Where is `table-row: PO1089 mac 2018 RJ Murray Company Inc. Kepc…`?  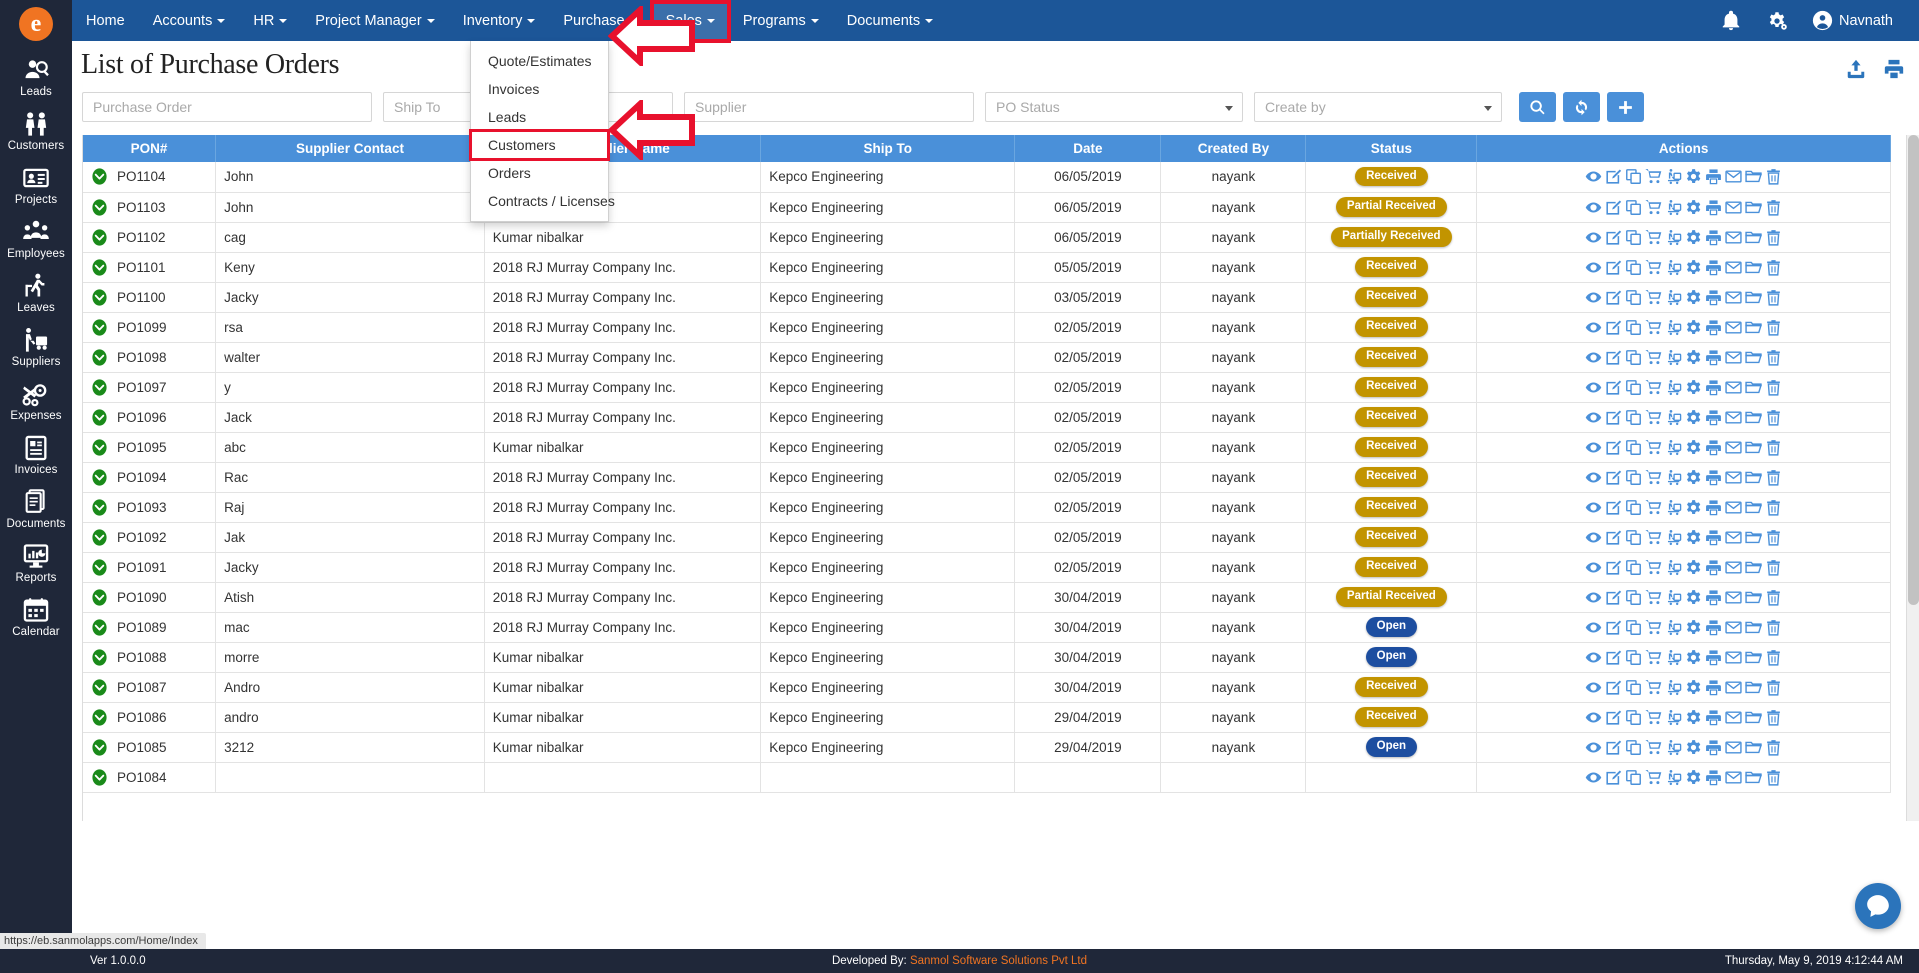 table-row: PO1089 mac 2018 RJ Murray Company Inc. Kepc… is located at coordinates (987, 627).